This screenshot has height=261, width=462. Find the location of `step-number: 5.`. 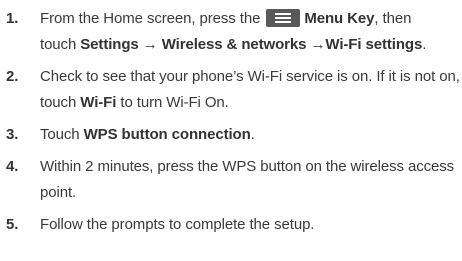

step-number: 5. is located at coordinates (12, 224).